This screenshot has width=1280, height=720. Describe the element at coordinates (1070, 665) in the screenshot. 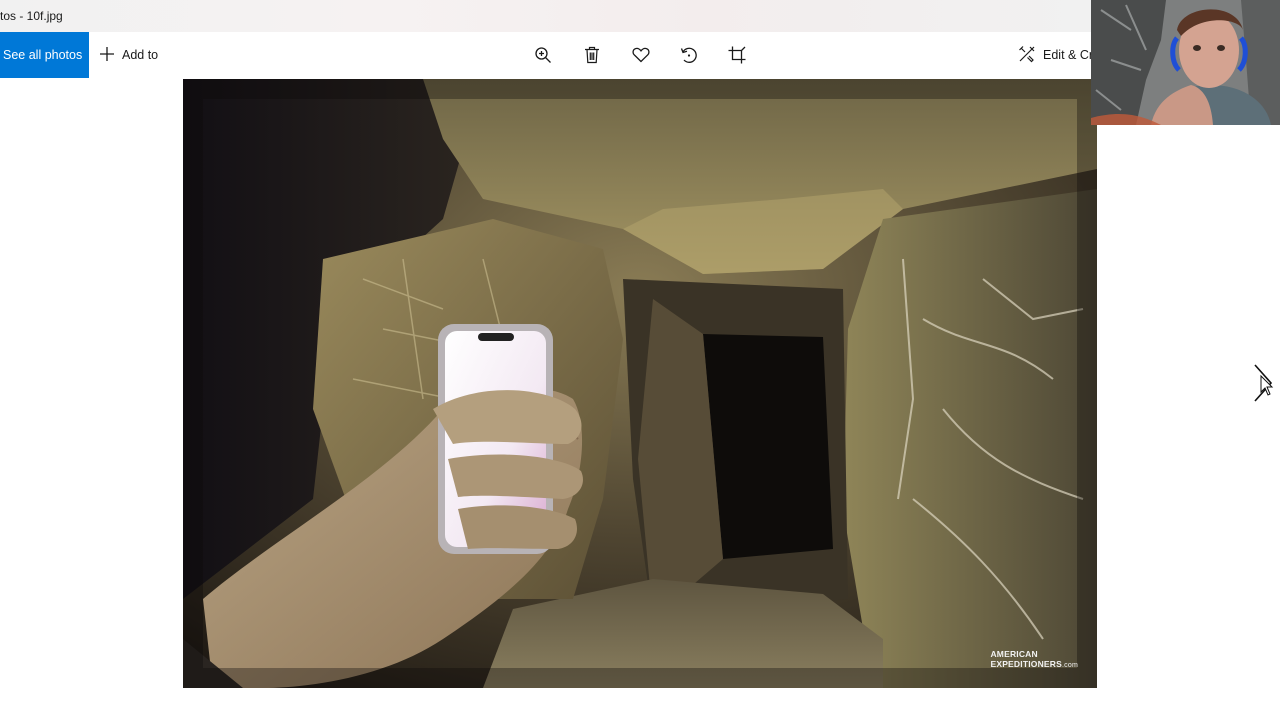

I see `watermark-suffix: .com` at that location.